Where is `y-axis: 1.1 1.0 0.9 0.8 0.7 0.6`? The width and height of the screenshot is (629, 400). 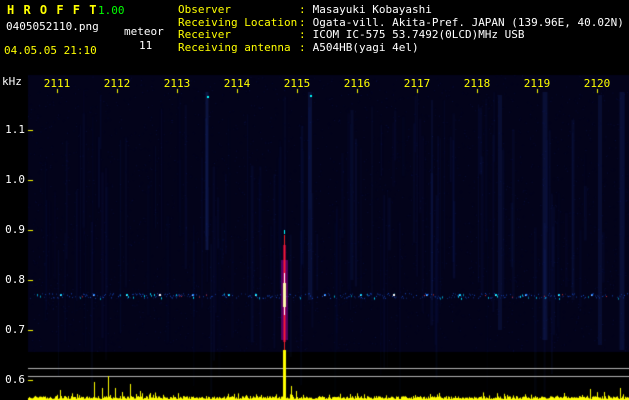 y-axis: 1.1 1.0 0.9 0.8 0.7 0.6 is located at coordinates (13, 200).